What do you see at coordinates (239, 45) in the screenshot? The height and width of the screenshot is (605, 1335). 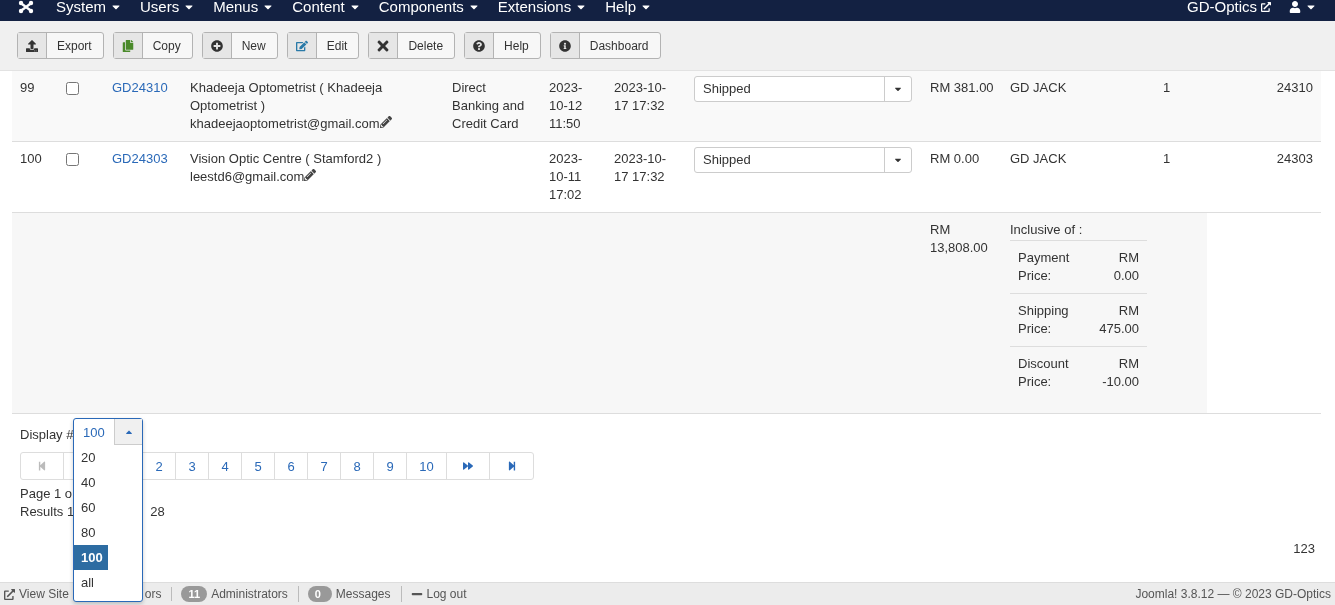 I see `toolbar-button: New` at bounding box center [239, 45].